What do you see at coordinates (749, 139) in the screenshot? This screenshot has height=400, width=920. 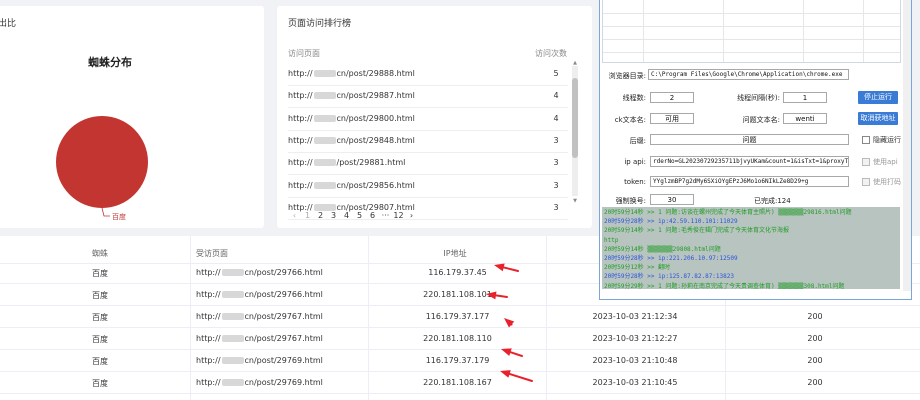 I see `suffix-input: 问题` at bounding box center [749, 139].